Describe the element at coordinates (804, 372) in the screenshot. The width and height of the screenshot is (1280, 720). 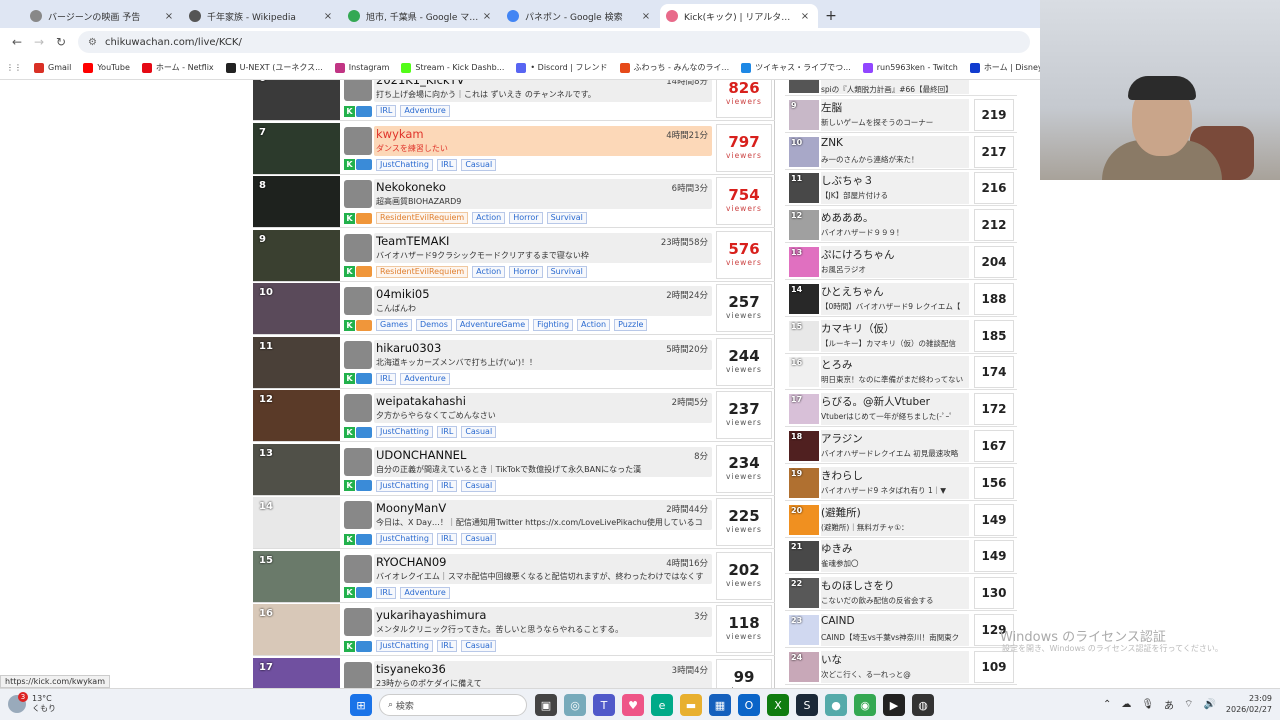
I see `side-avatar: 16` at that location.